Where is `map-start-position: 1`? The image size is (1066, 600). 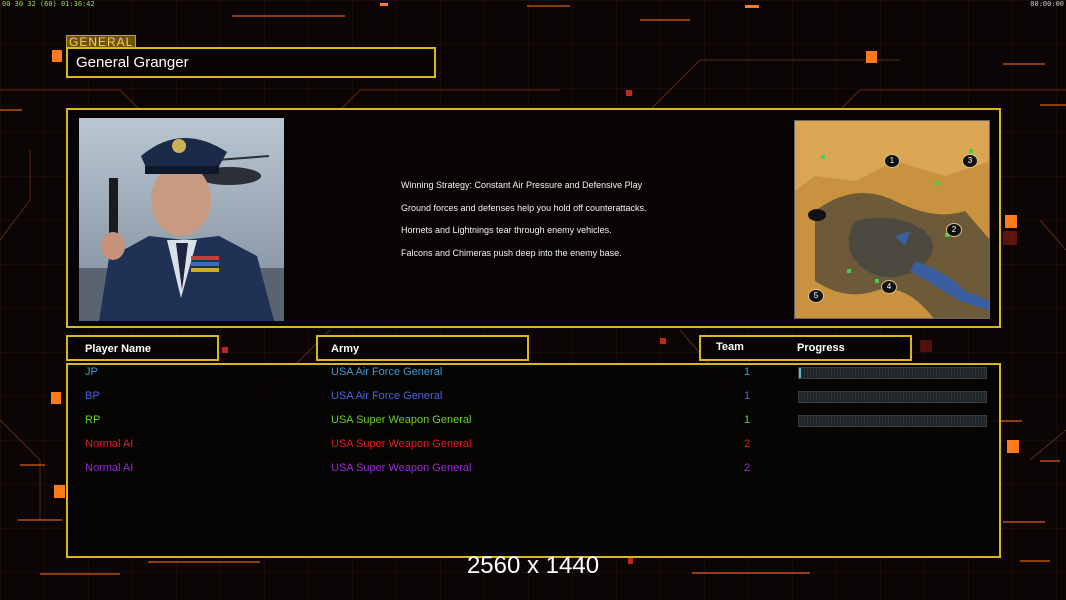 map-start-position: 1 is located at coordinates (892, 161).